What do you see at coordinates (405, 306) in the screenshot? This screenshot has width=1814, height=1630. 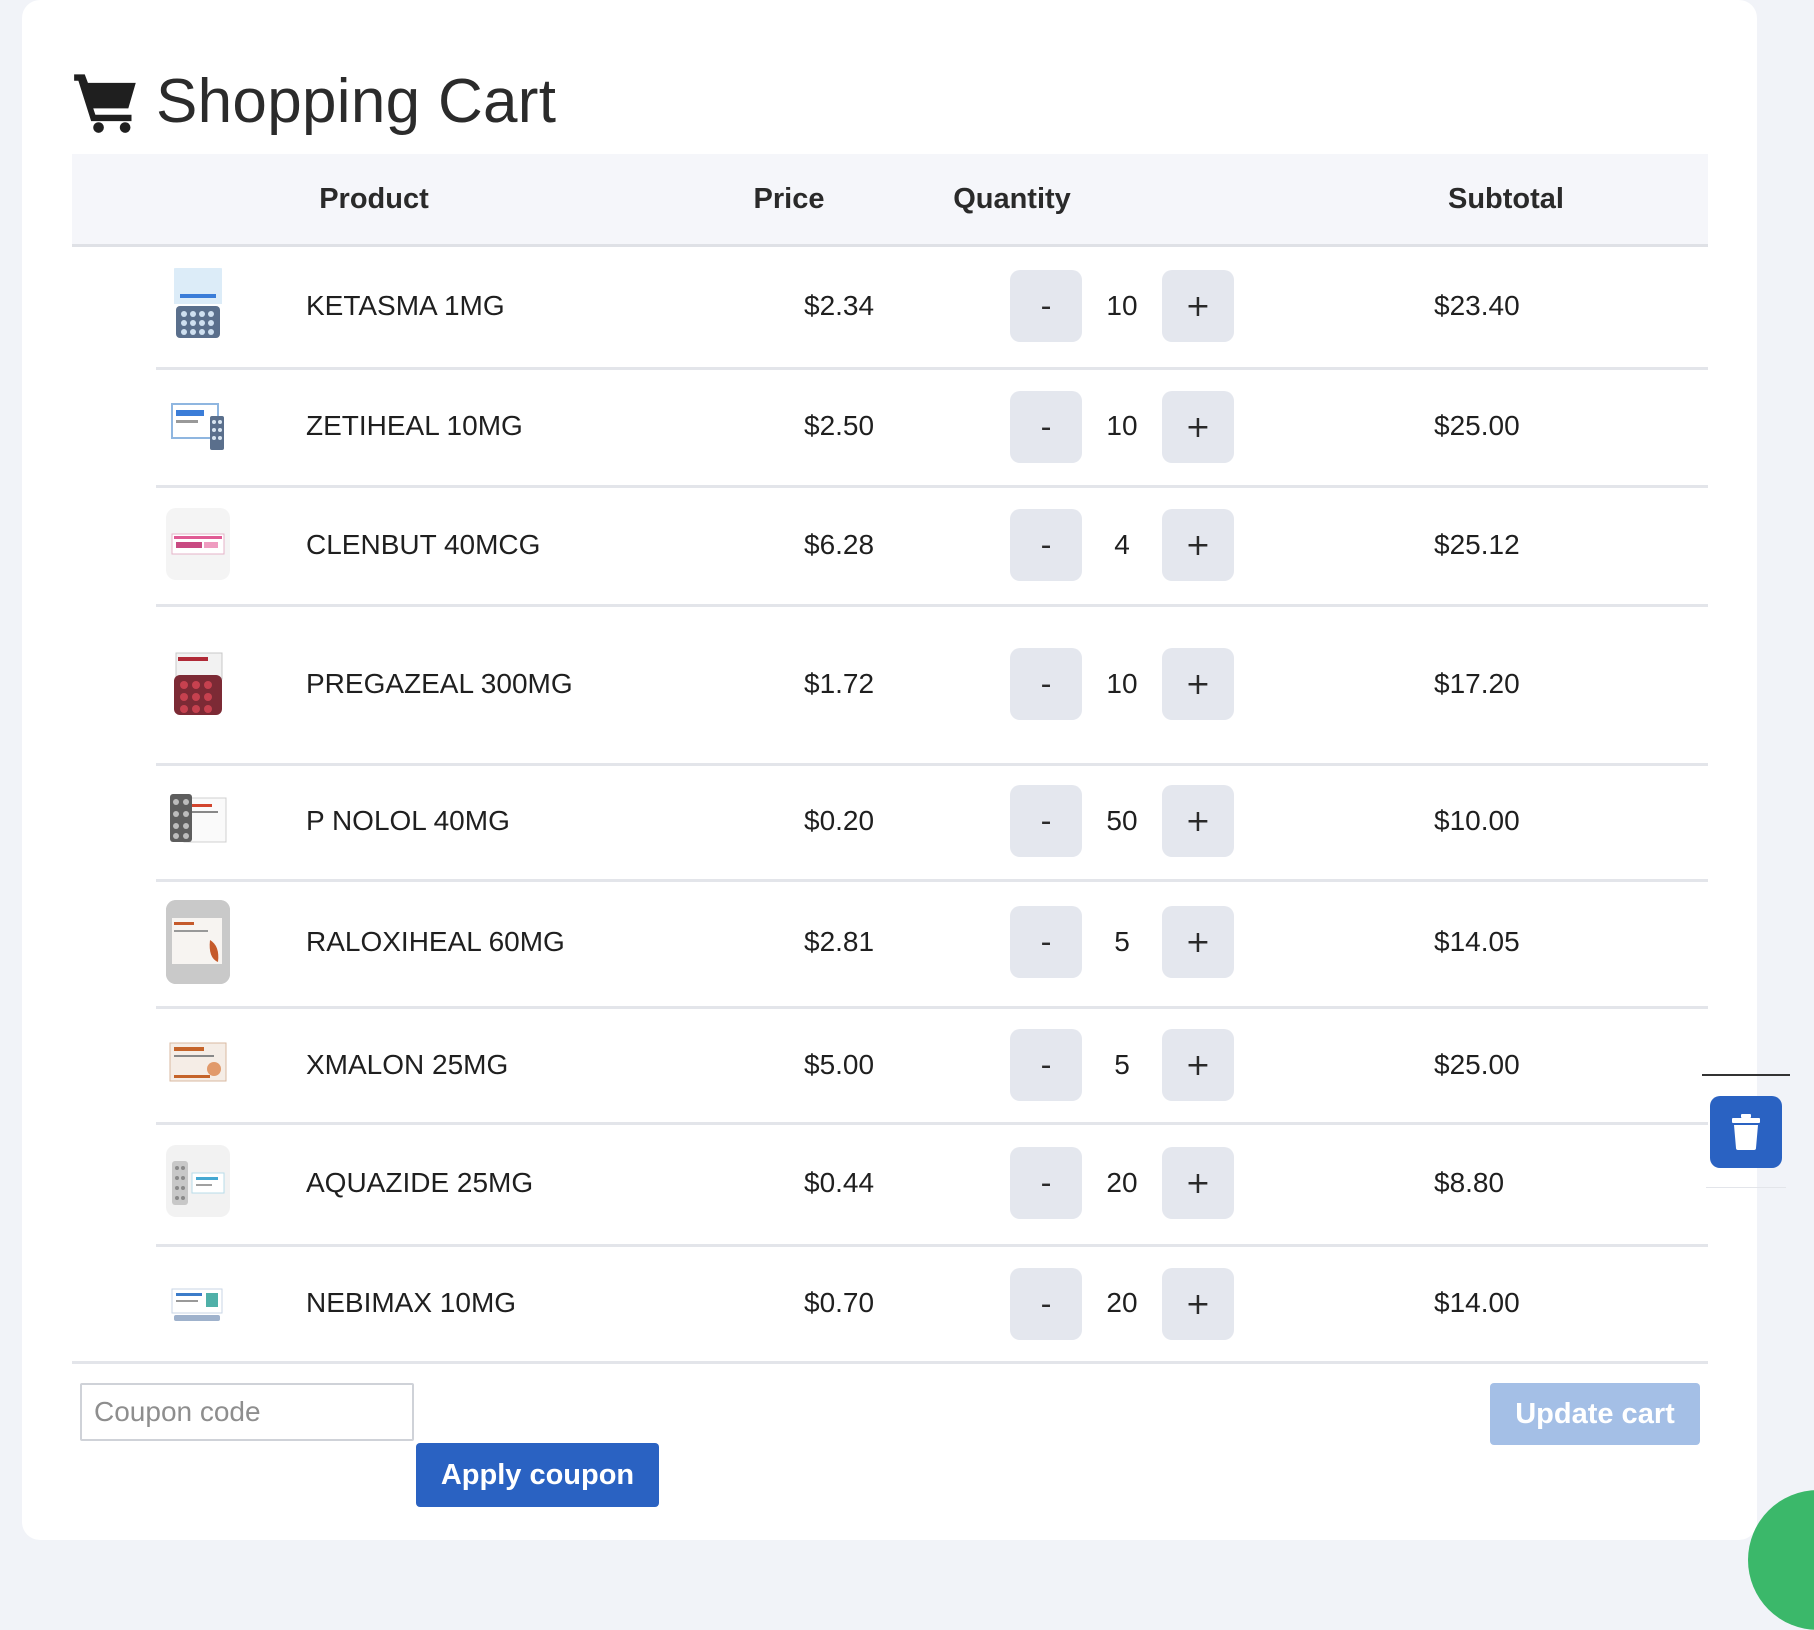 I see `product-name: KETASMA 1MG` at bounding box center [405, 306].